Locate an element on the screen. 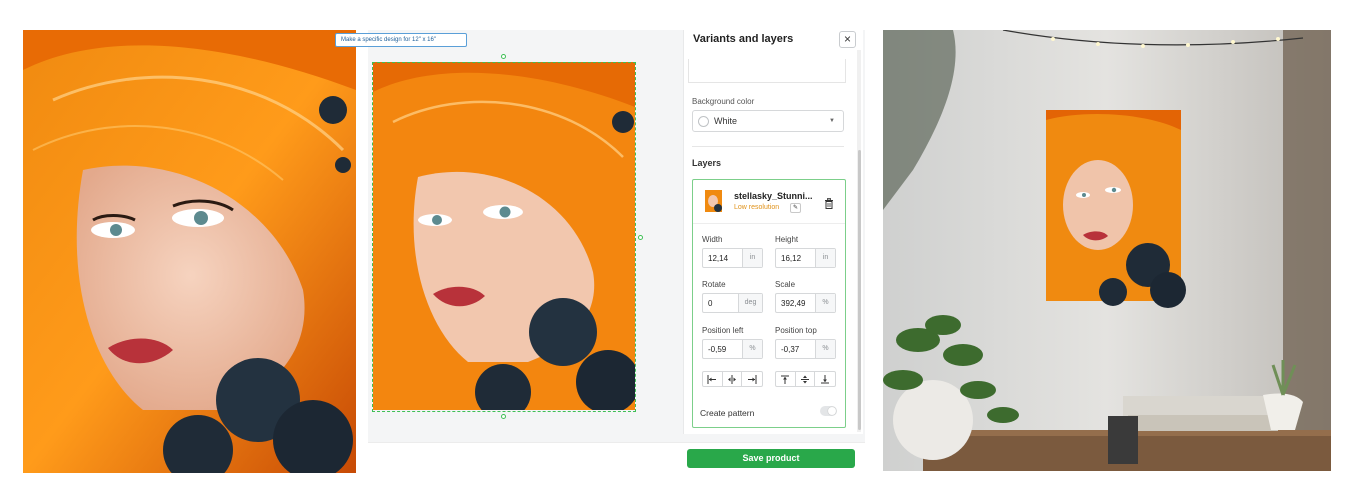 Image resolution: width=1358 pixels, height=485 pixels. align-left-icon is located at coordinates (713, 379).